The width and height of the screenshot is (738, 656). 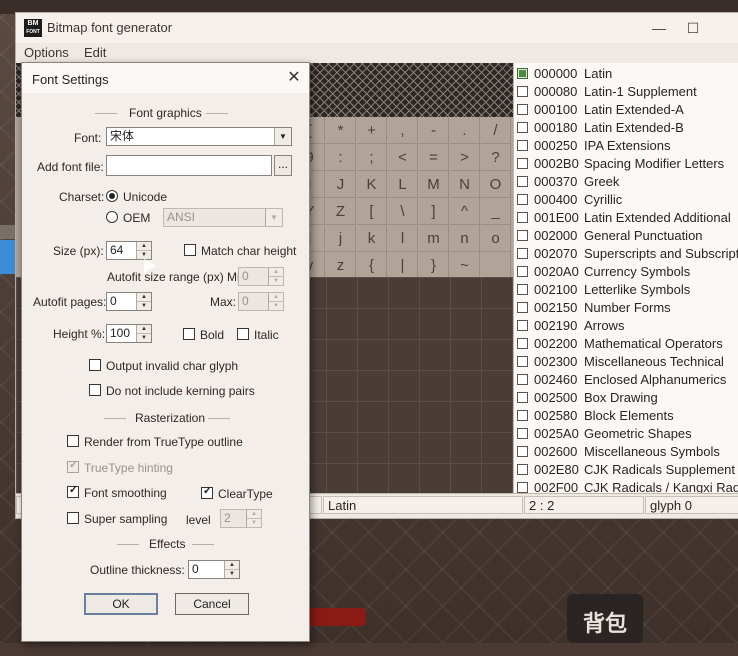 I want to click on subset-list-item: 0025A0 Geometric Shapes, so click(x=626, y=434).